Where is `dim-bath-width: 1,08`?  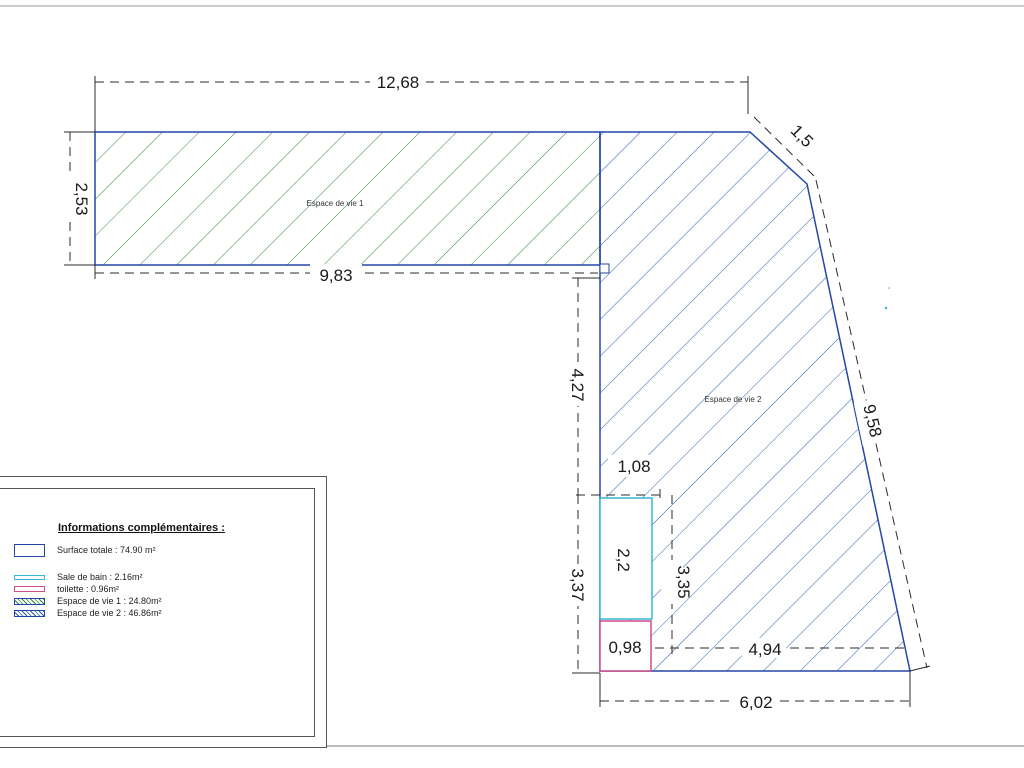 dim-bath-width: 1,08 is located at coordinates (633, 466).